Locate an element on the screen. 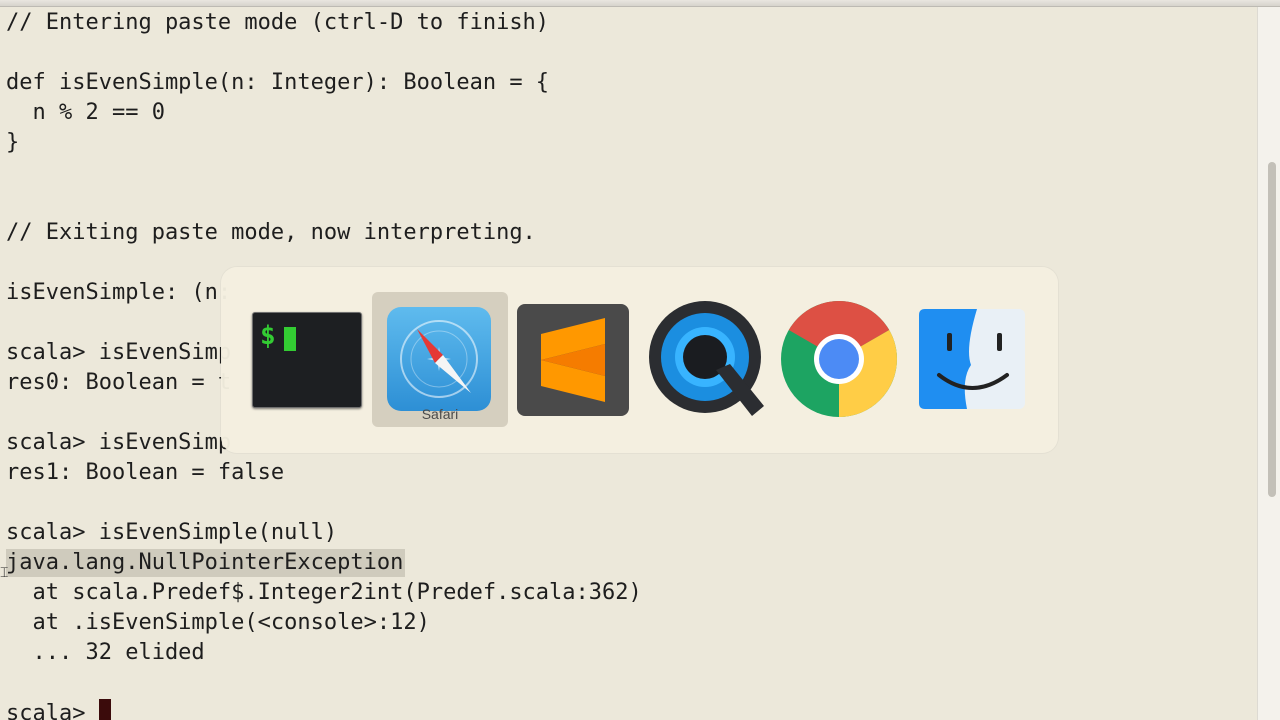 Image resolution: width=1280 pixels, height=720 pixels. window-titlebar is located at coordinates (640, 3).